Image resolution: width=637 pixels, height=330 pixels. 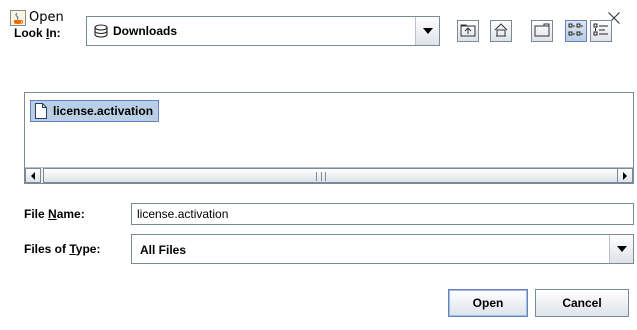 What do you see at coordinates (582, 303) in the screenshot?
I see `cancel-button: Cancel` at bounding box center [582, 303].